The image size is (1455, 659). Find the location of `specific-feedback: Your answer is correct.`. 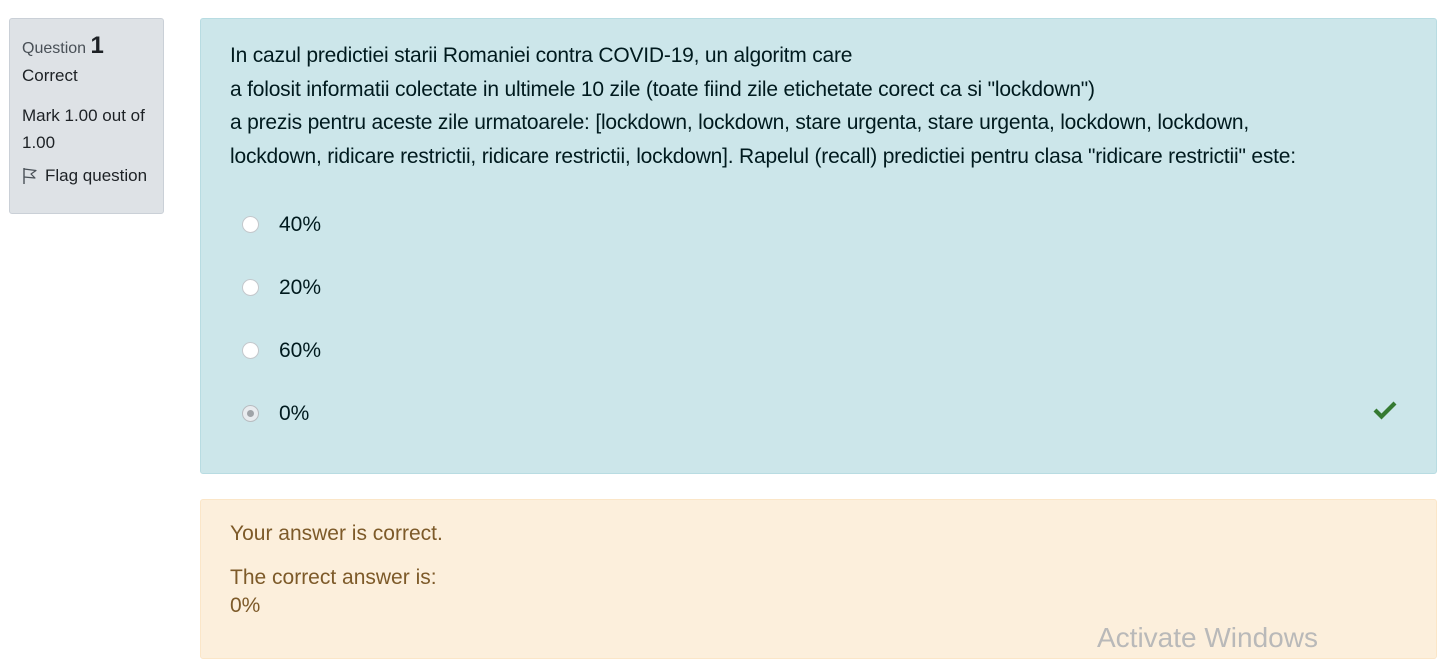

specific-feedback: Your answer is correct. is located at coordinates (336, 533).